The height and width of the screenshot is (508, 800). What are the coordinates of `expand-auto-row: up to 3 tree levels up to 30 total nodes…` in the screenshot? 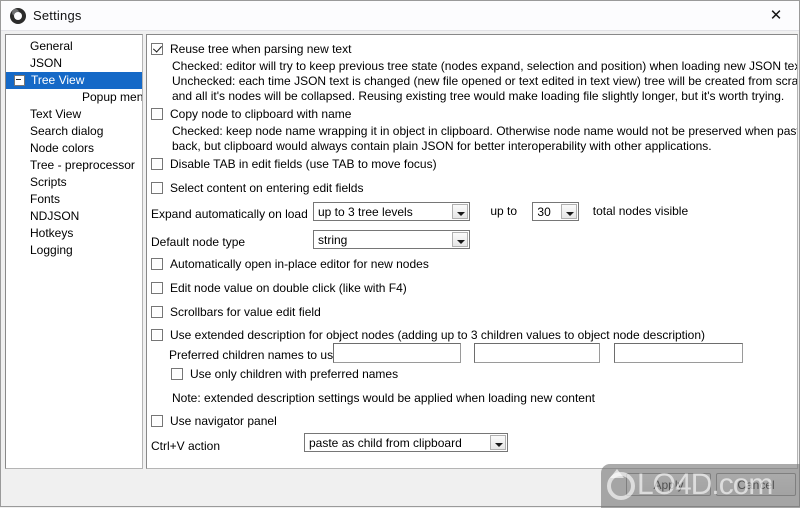 It's located at (500, 211).